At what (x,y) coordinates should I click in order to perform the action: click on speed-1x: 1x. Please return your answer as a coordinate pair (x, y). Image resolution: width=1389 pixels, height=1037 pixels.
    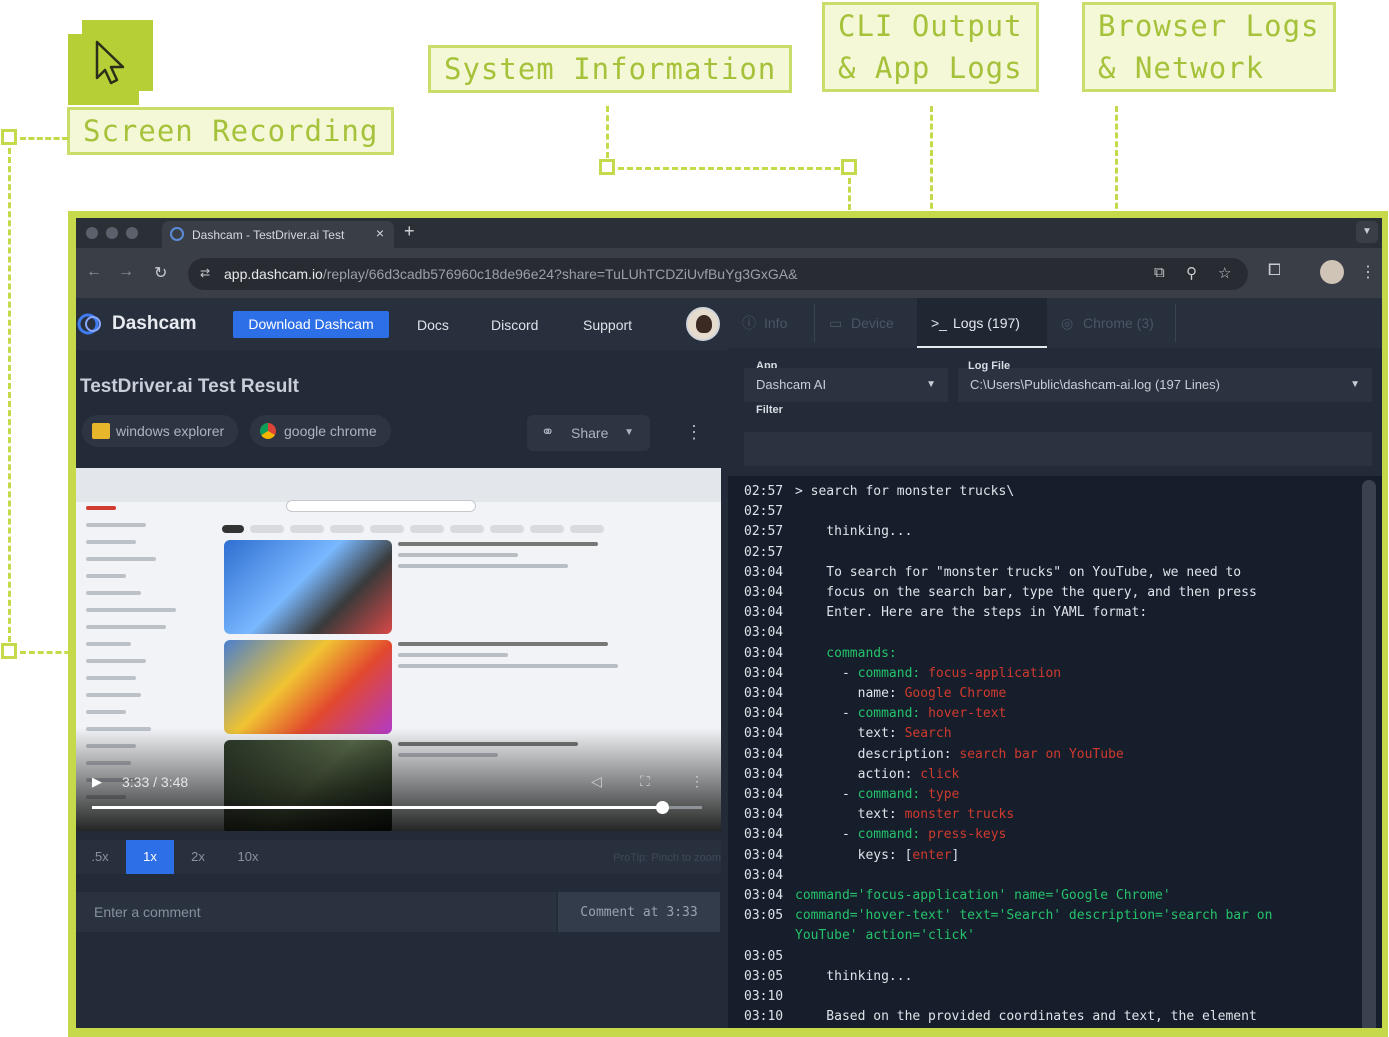
    Looking at the image, I should click on (150, 857).